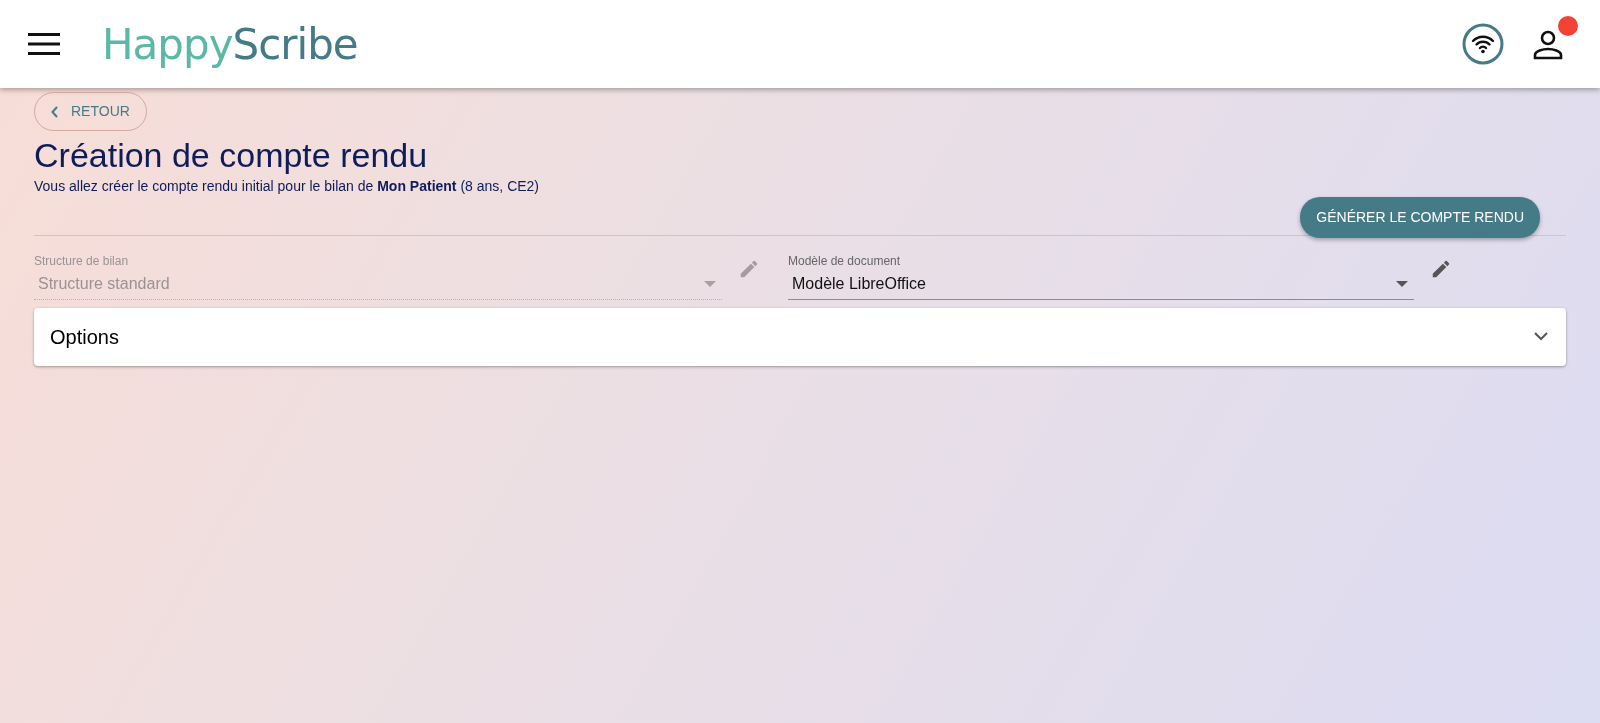  I want to click on wifi-icon, so click(1483, 44).